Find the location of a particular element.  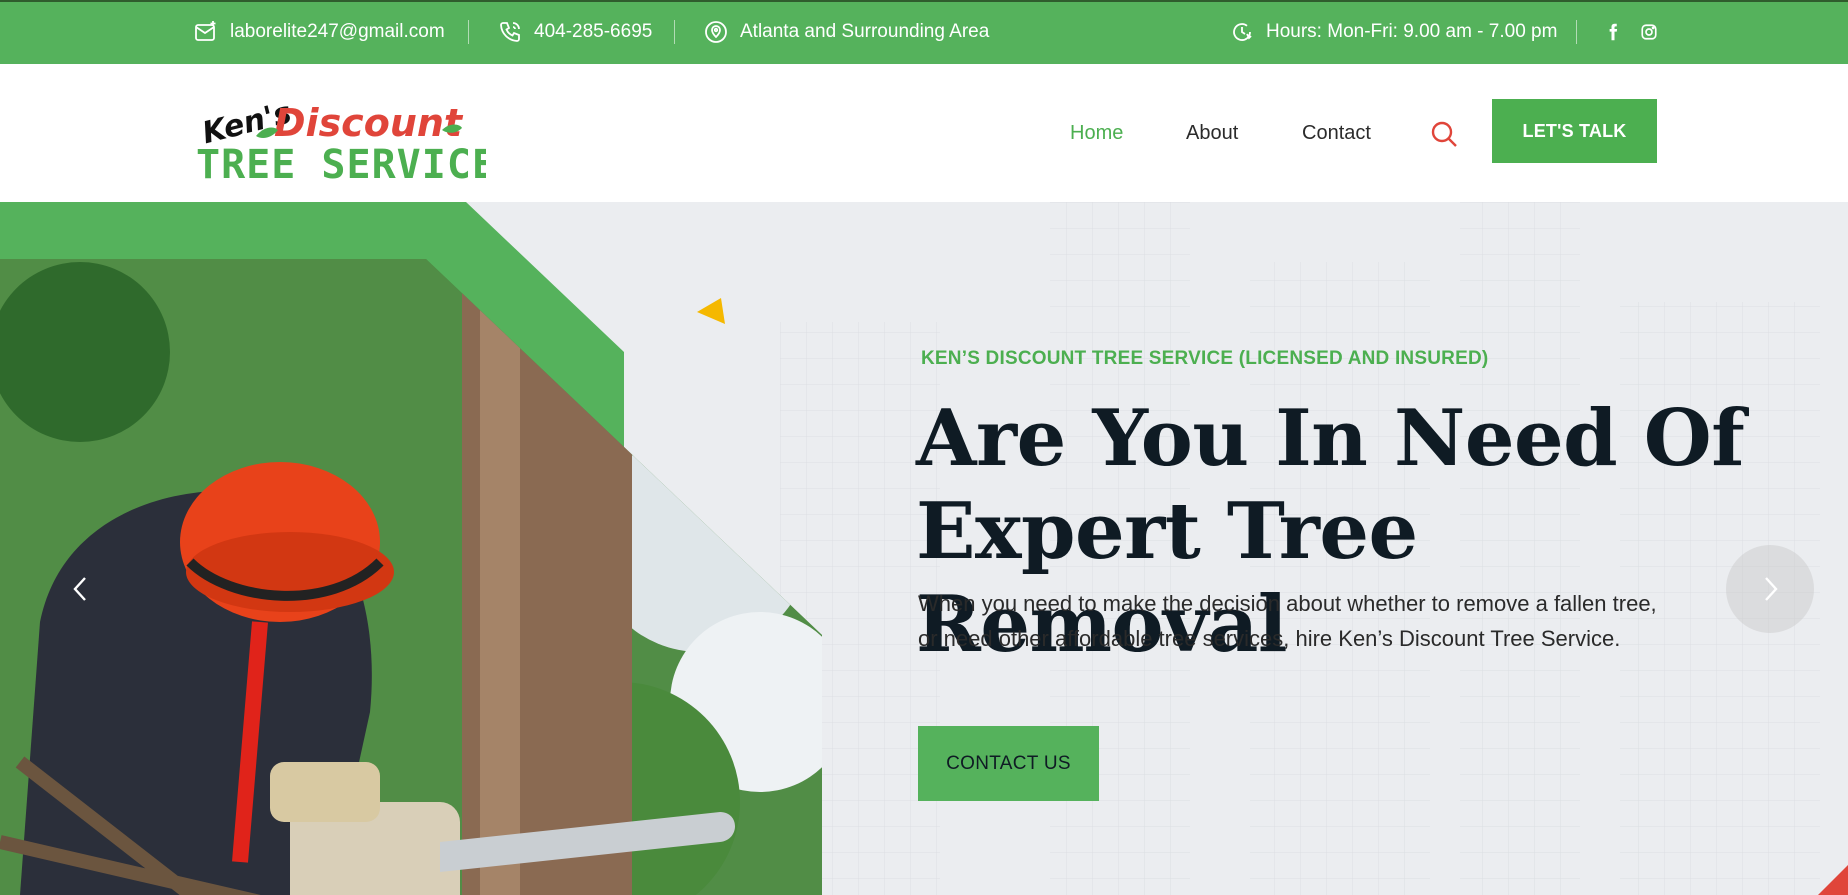

hours-info: Hours: Mon-Fri: 9.00 am - 7.00 pm is located at coordinates (1393, 32).